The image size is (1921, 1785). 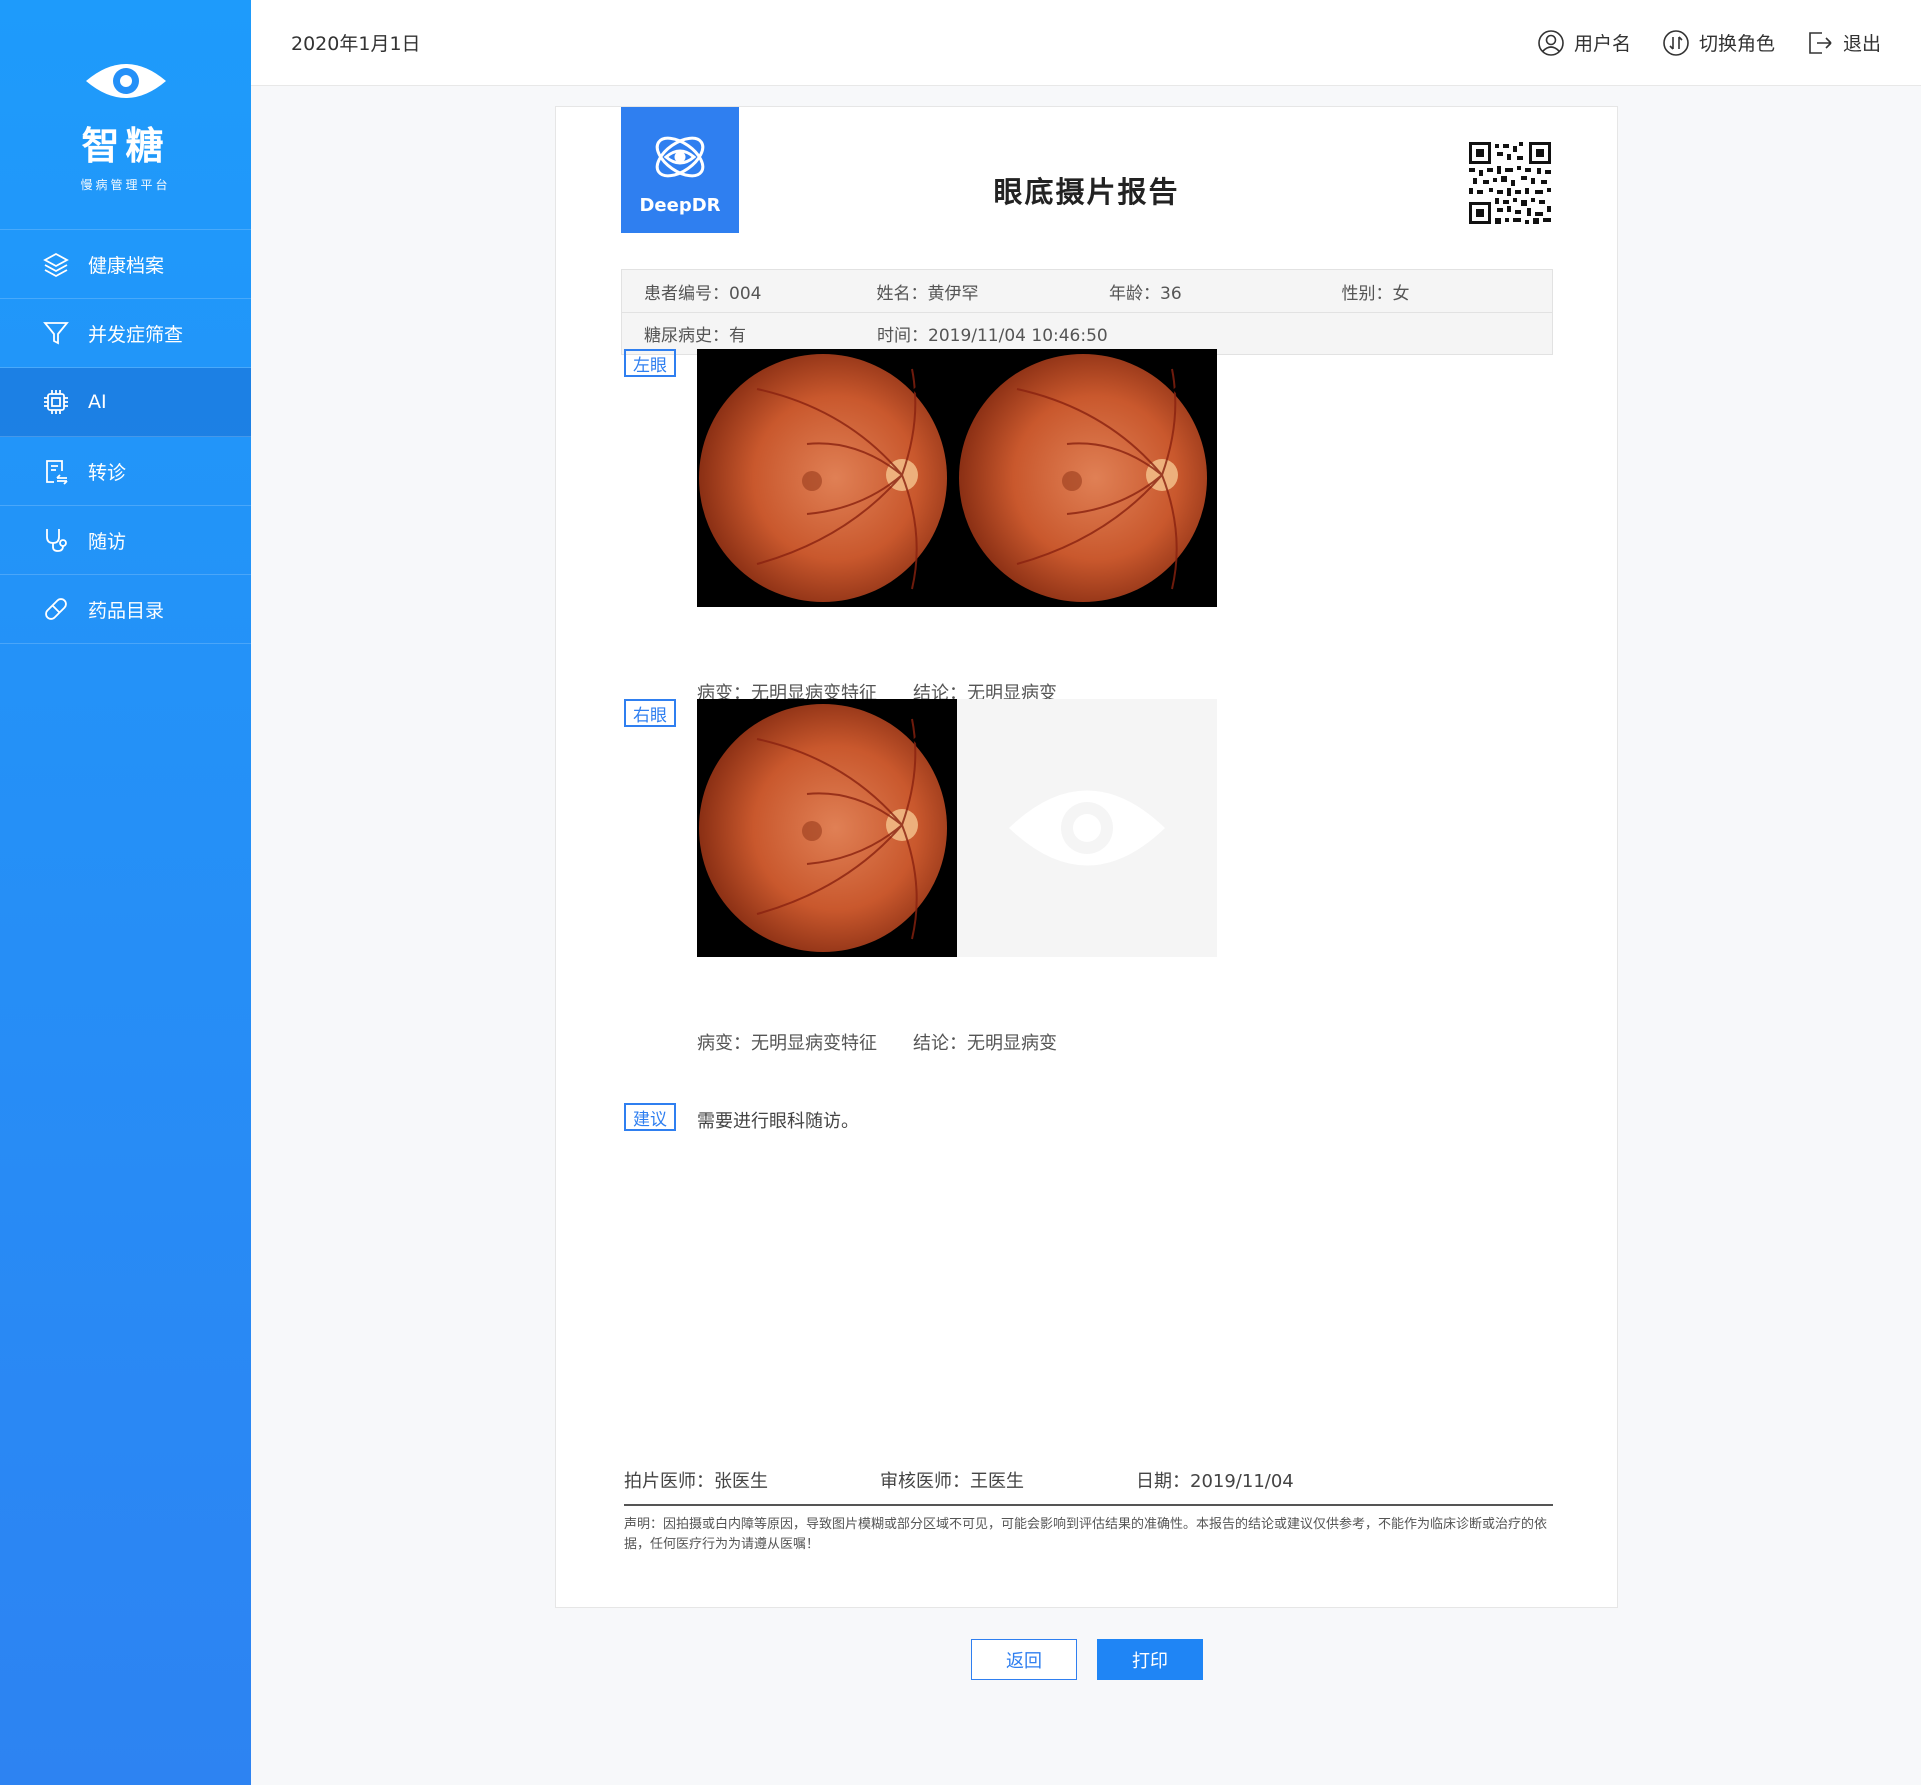 What do you see at coordinates (787, 1043) in the screenshot?
I see `right-eye-lesion: 病变：无明显病变特征` at bounding box center [787, 1043].